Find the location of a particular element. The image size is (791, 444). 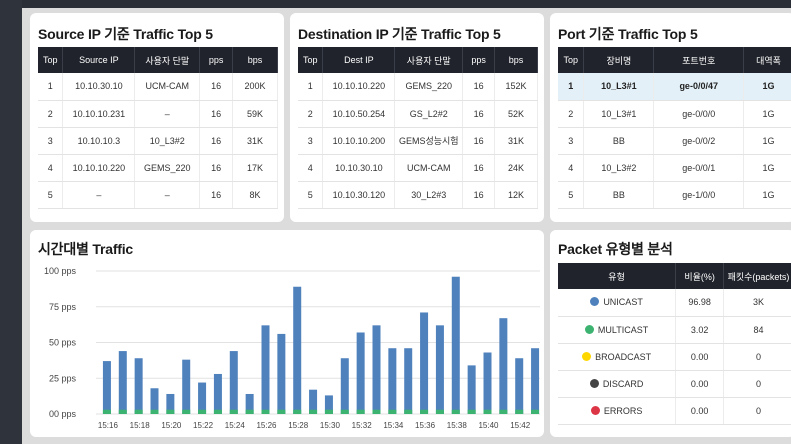

table-row: 1 10_L3#1 ge-0/0/47 1G is located at coordinates (674, 87).